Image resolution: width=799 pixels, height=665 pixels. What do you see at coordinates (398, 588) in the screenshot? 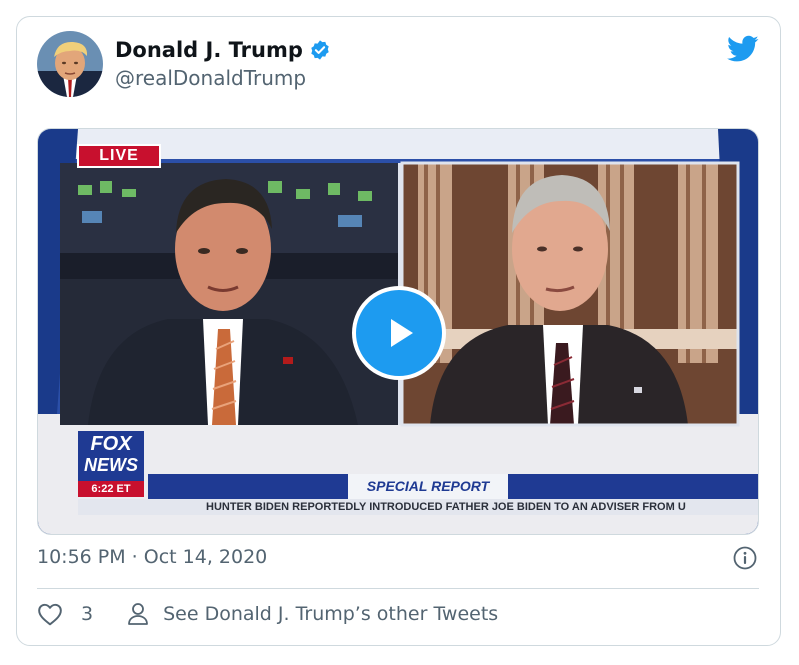
I see `divider` at bounding box center [398, 588].